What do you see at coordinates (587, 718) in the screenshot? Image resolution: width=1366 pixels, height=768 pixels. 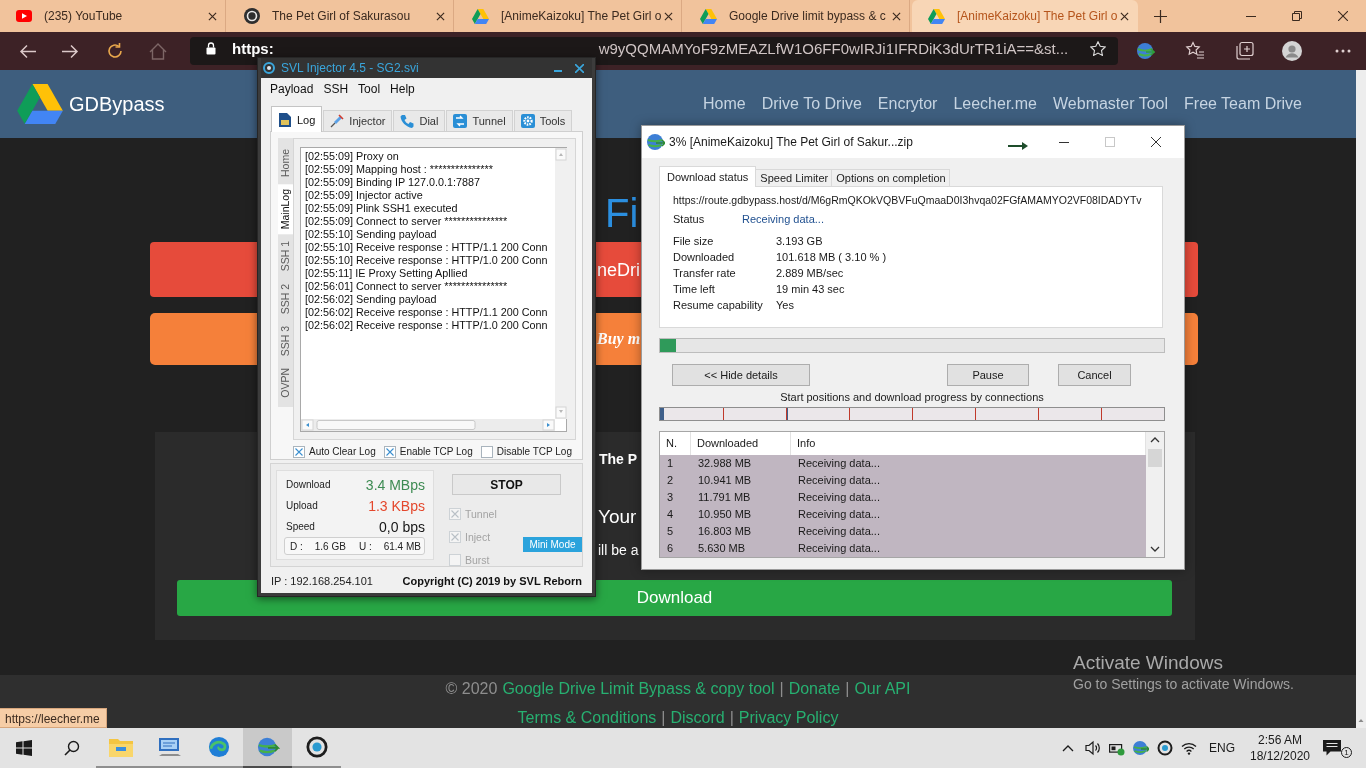 I see `footer-link: Terms & Conditions` at bounding box center [587, 718].